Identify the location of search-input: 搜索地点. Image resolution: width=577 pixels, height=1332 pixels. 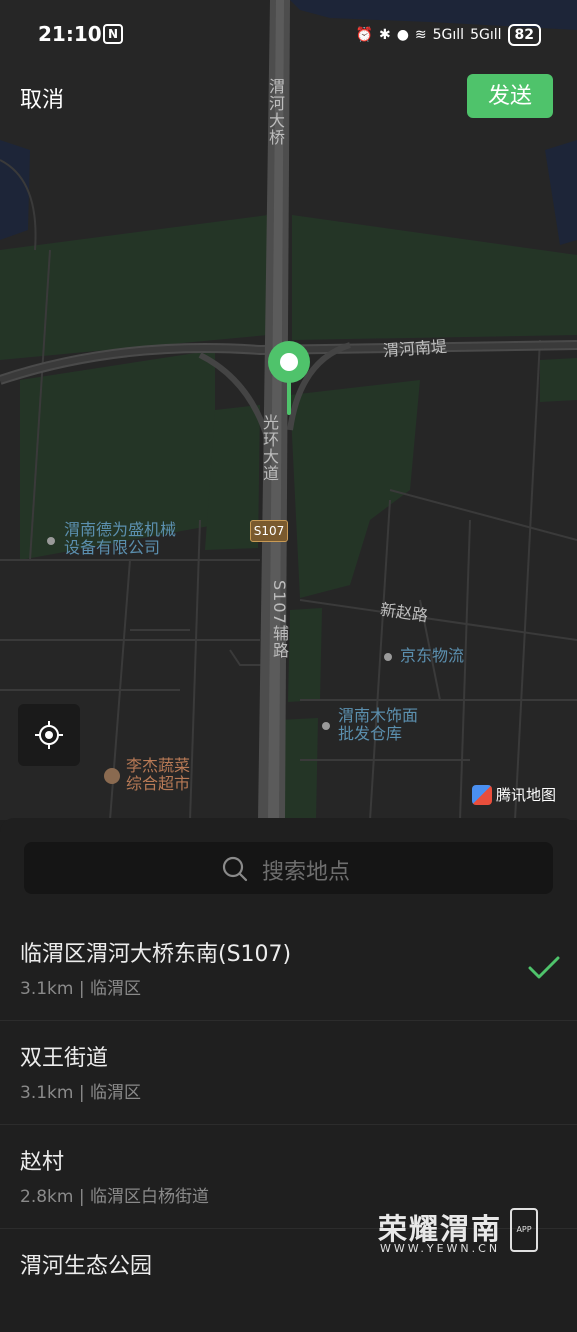
(288, 868).